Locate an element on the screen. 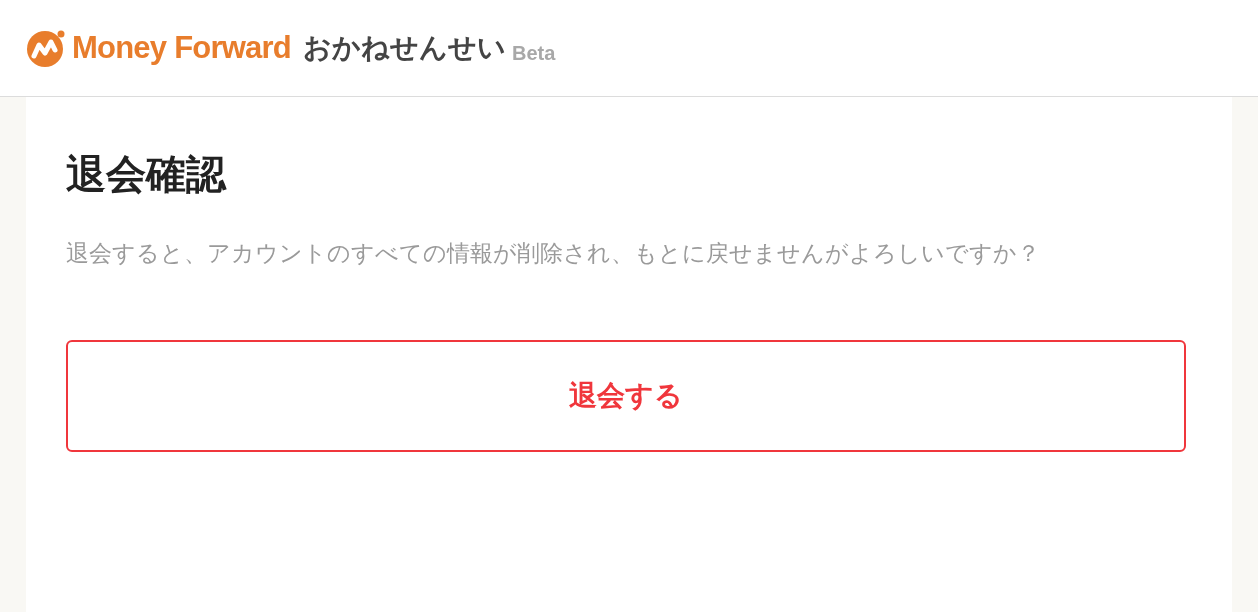  brand-name: Money Forward is located at coordinates (181, 47).